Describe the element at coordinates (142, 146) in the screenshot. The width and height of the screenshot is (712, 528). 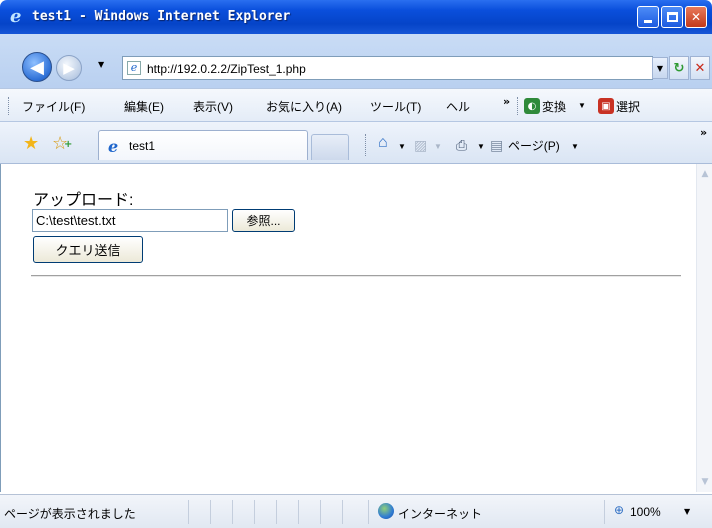
I see `tab-label: test1` at that location.